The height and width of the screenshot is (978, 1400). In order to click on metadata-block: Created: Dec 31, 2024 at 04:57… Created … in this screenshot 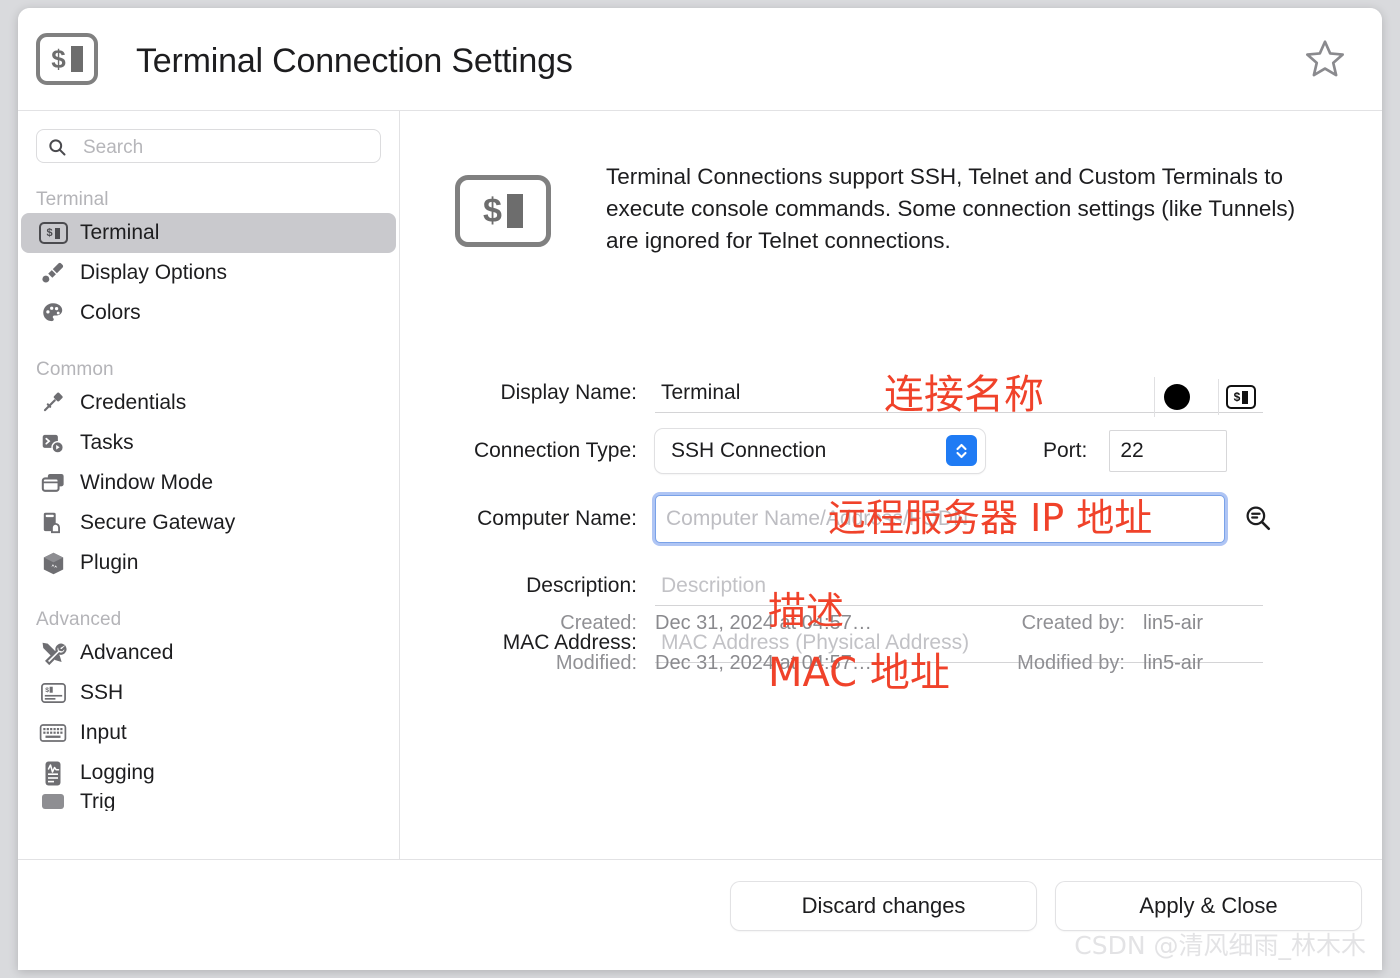, I will do `click(891, 643)`.